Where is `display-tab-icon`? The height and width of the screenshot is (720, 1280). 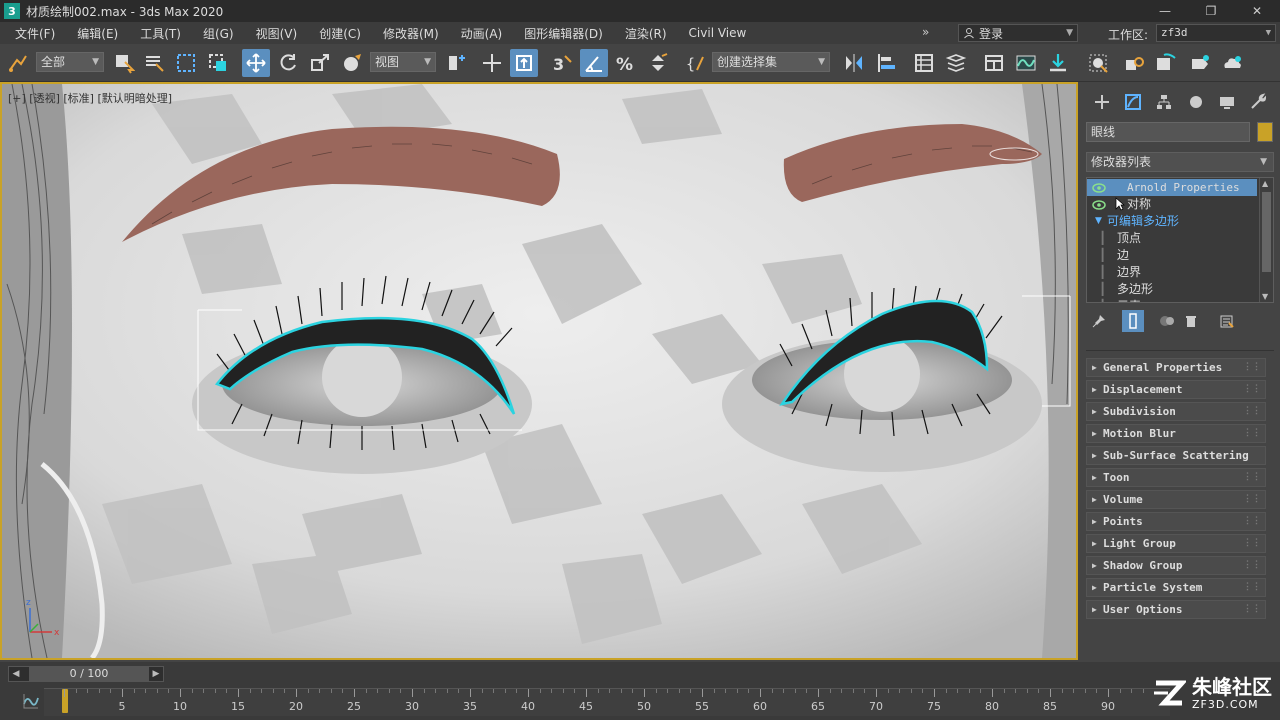 display-tab-icon is located at coordinates (1226, 102).